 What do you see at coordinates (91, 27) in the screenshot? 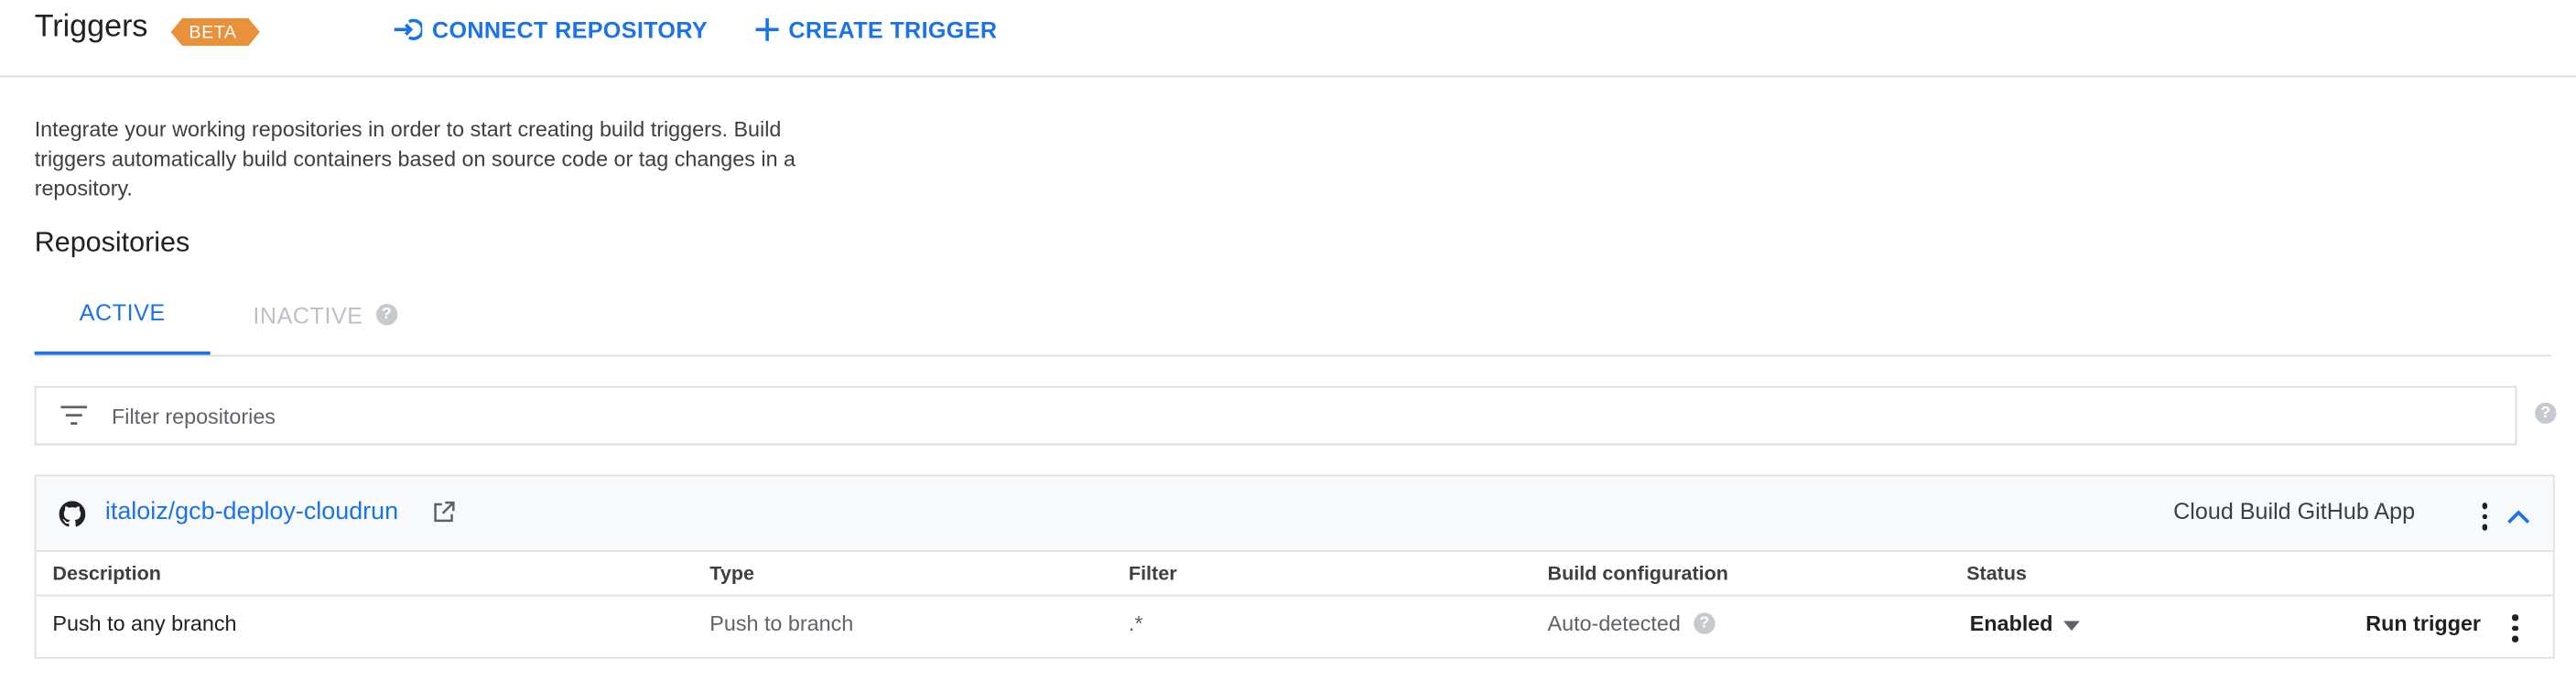
I see `page-title: Triggers` at bounding box center [91, 27].